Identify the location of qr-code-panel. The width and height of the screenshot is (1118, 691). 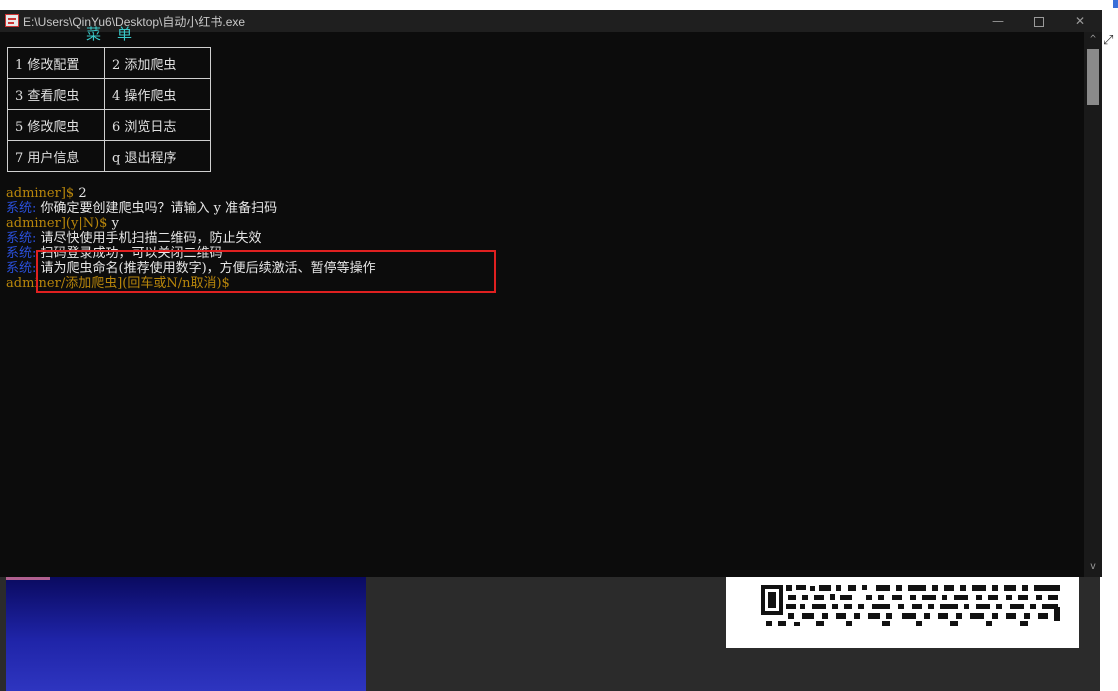
(902, 612).